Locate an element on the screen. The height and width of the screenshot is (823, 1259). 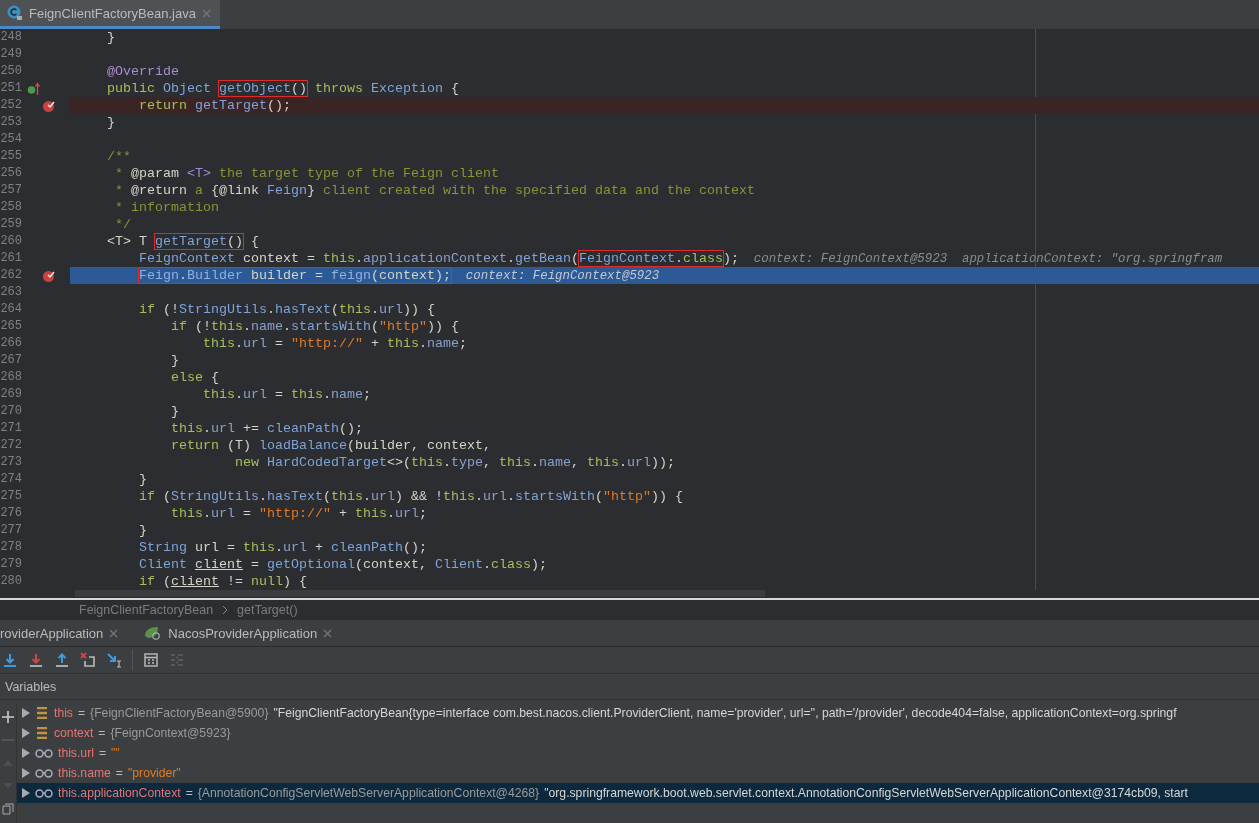
code-line: * information is located at coordinates (167, 207).